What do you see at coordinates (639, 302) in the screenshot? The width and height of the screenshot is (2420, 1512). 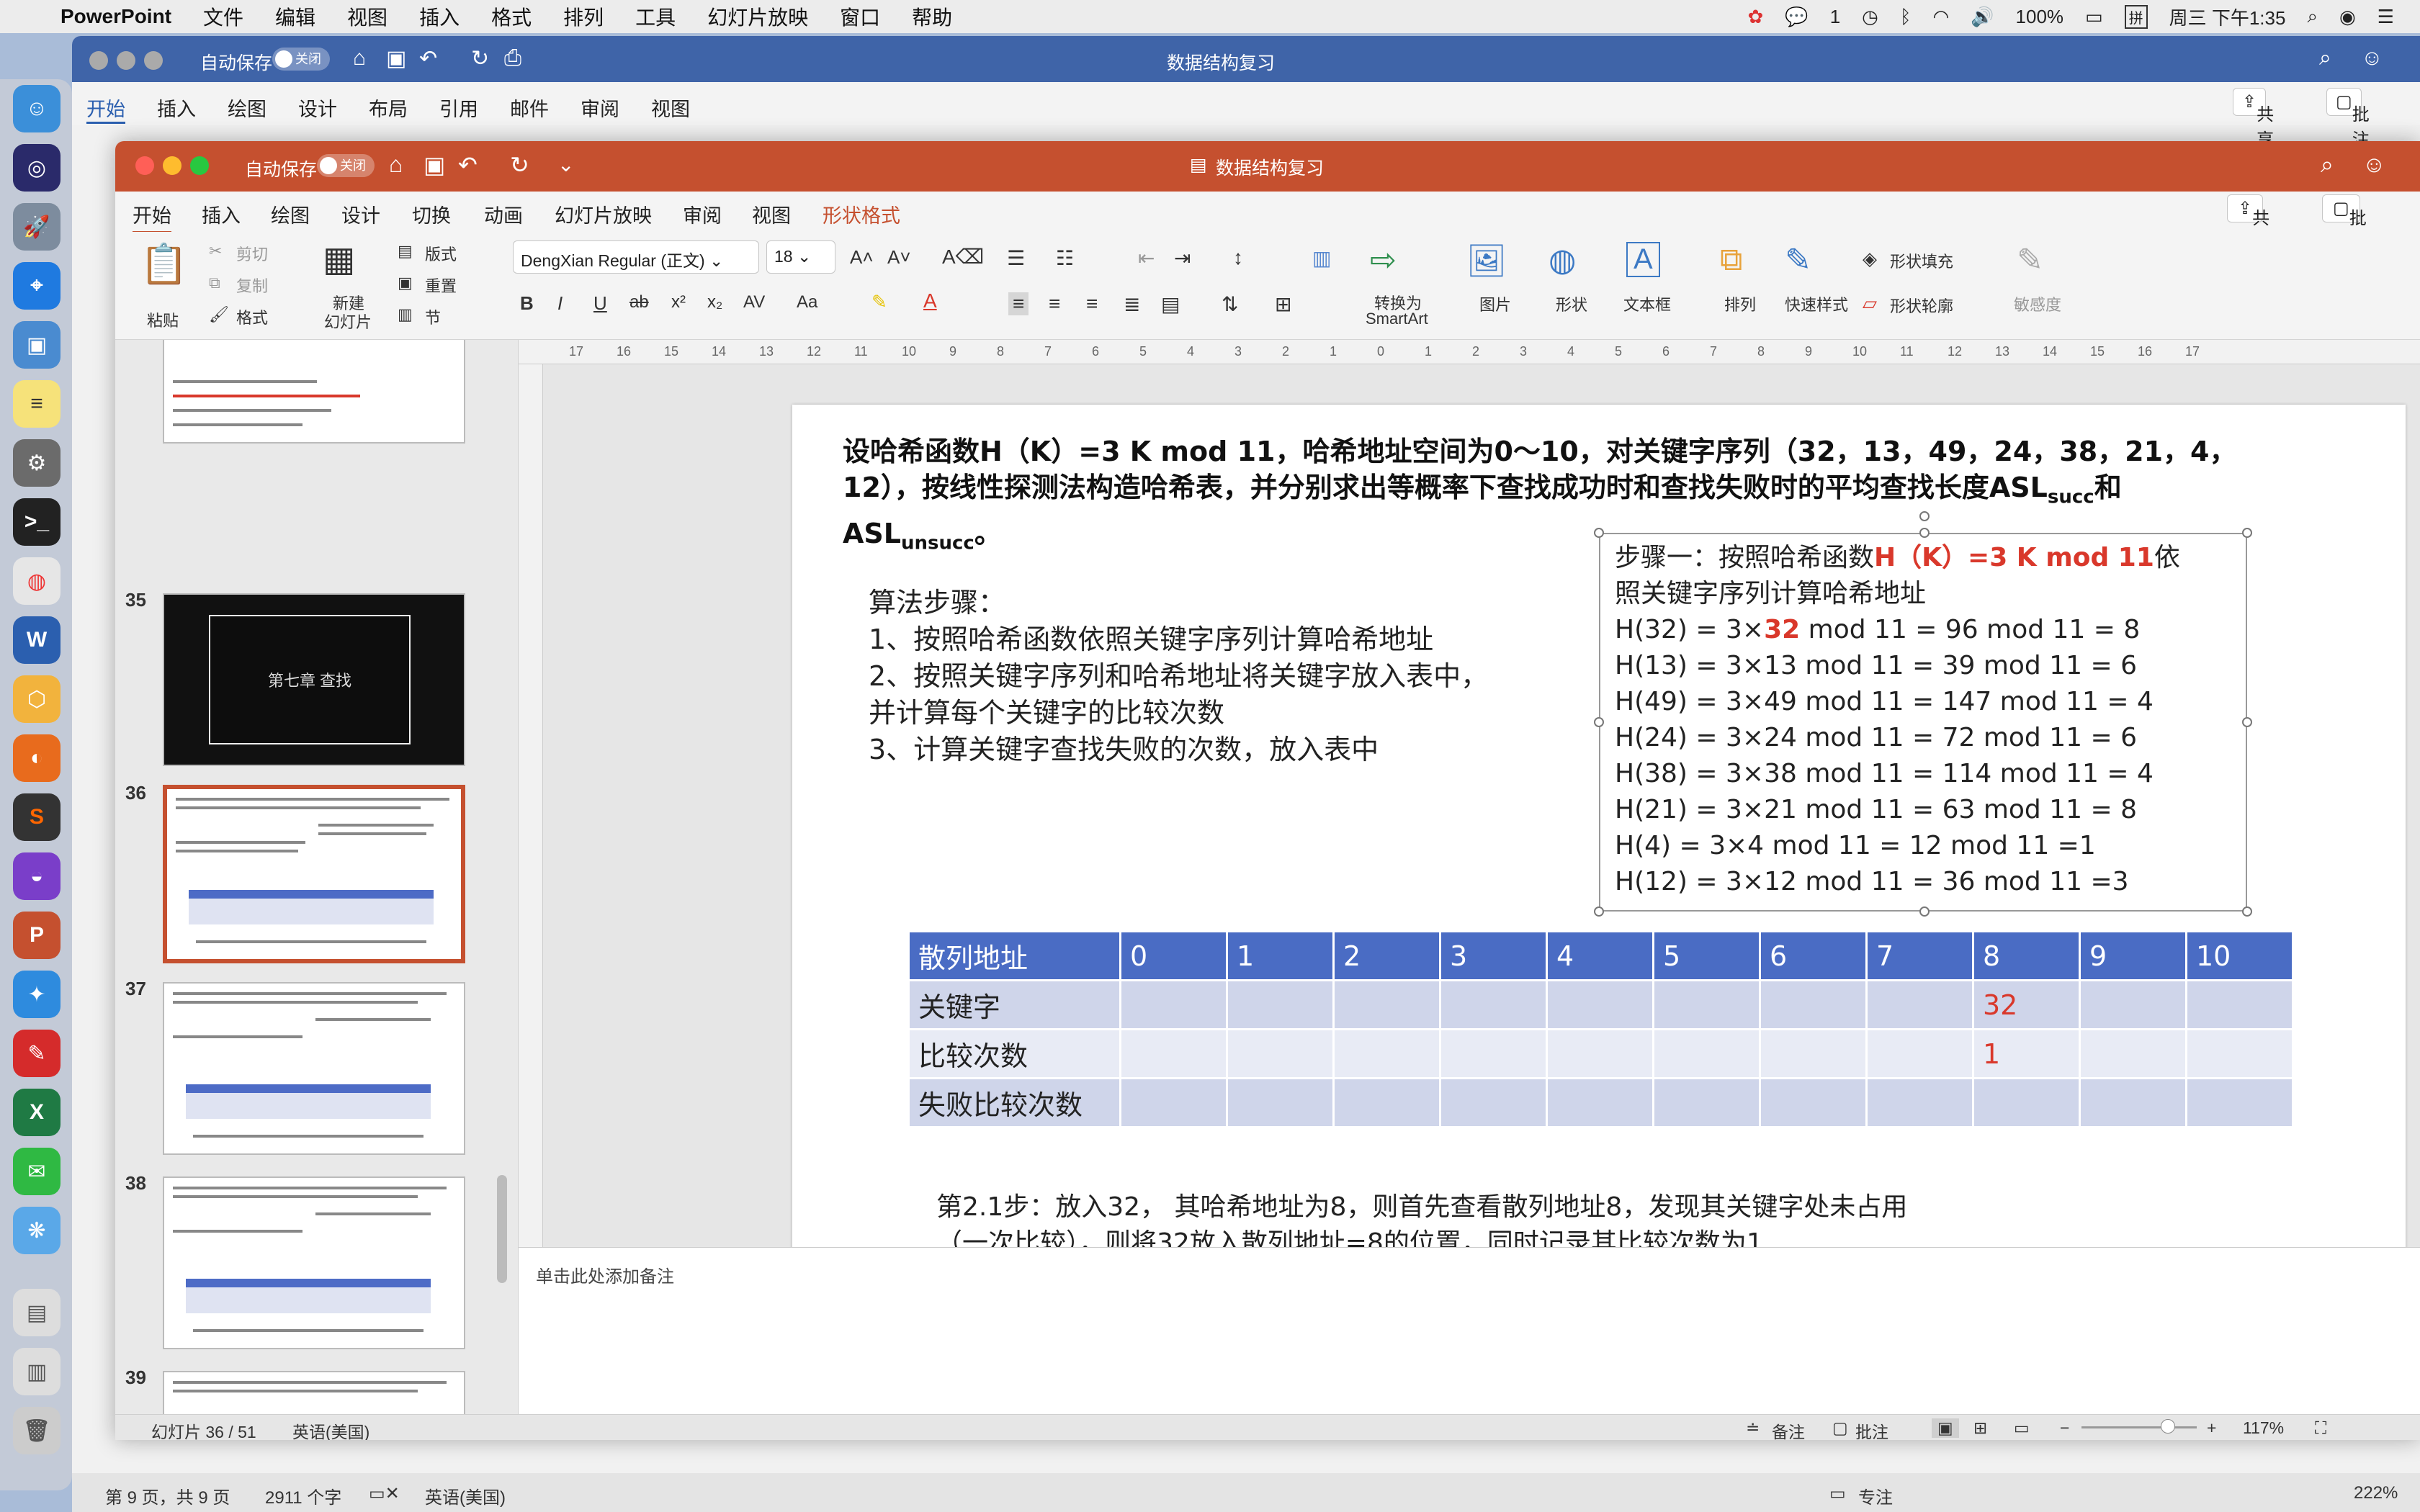 I see `strikethrough-icon: ab` at bounding box center [639, 302].